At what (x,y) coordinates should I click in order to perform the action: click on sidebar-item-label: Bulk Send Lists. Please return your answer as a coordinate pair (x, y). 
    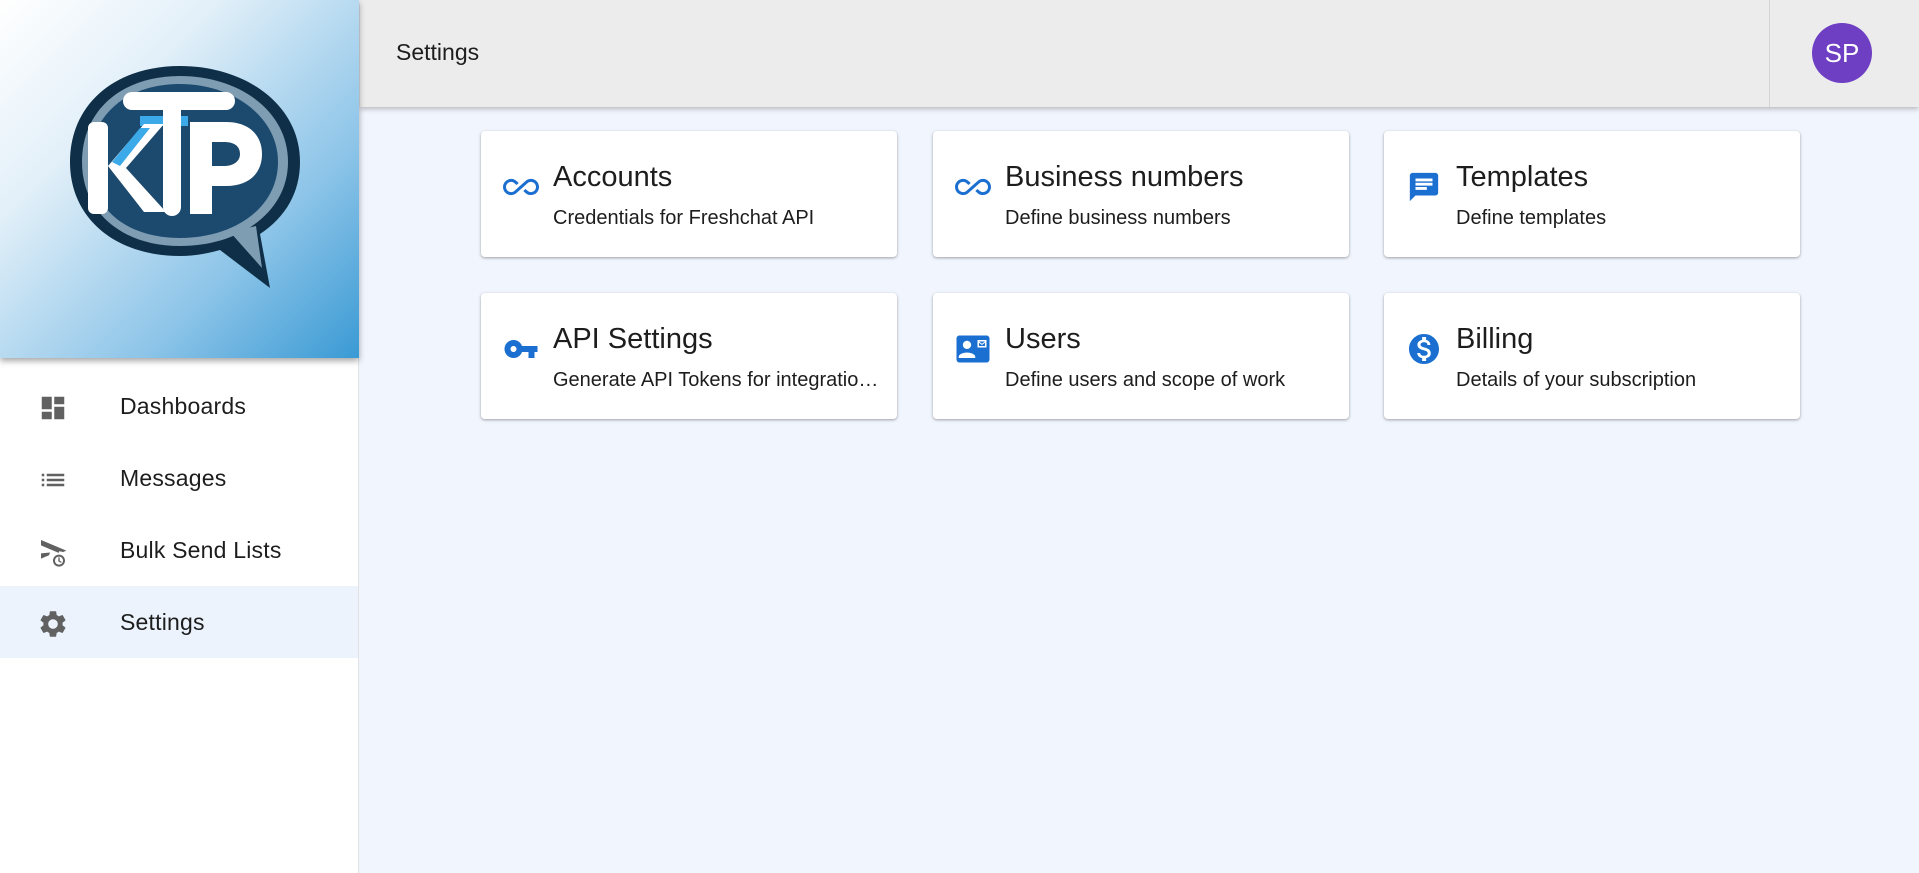
    Looking at the image, I should click on (201, 550).